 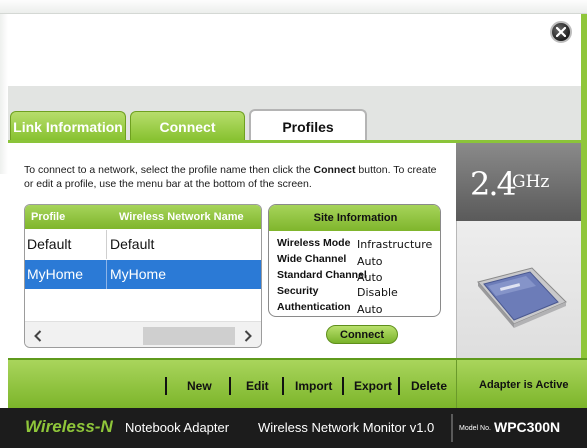 I want to click on edit-button: Edit, so click(x=257, y=386).